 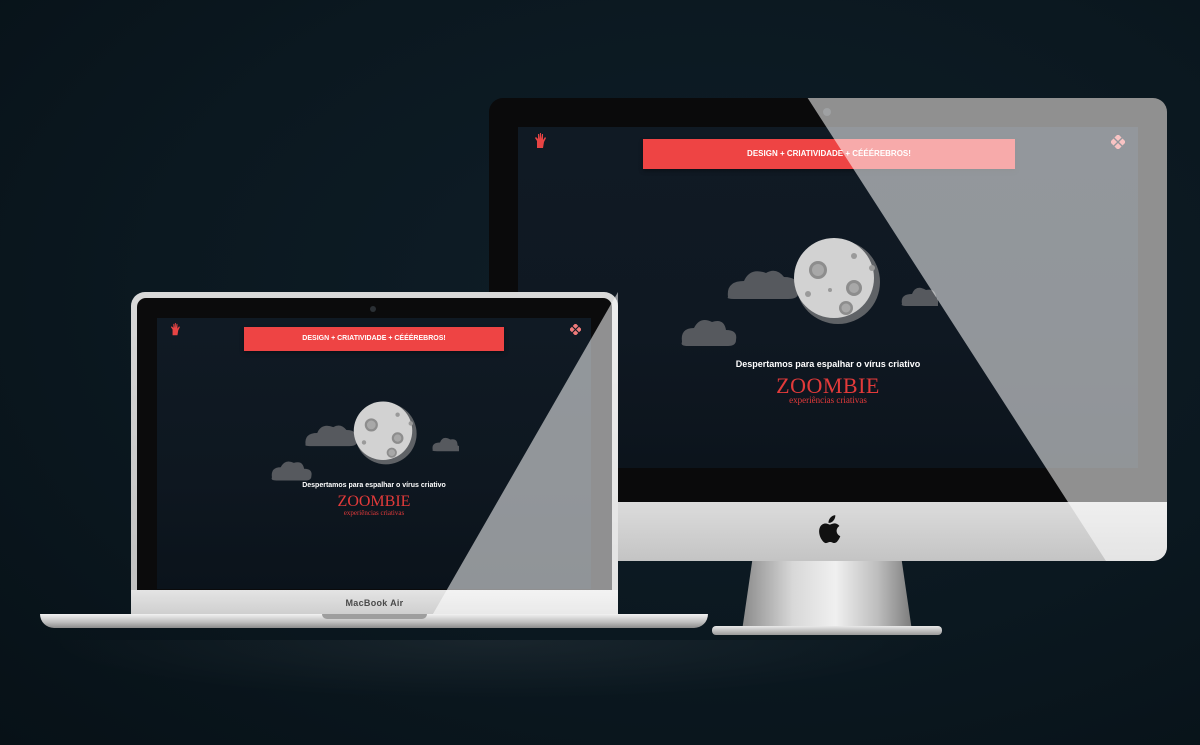 I want to click on diamond-flower-icon, so click(x=575, y=329).